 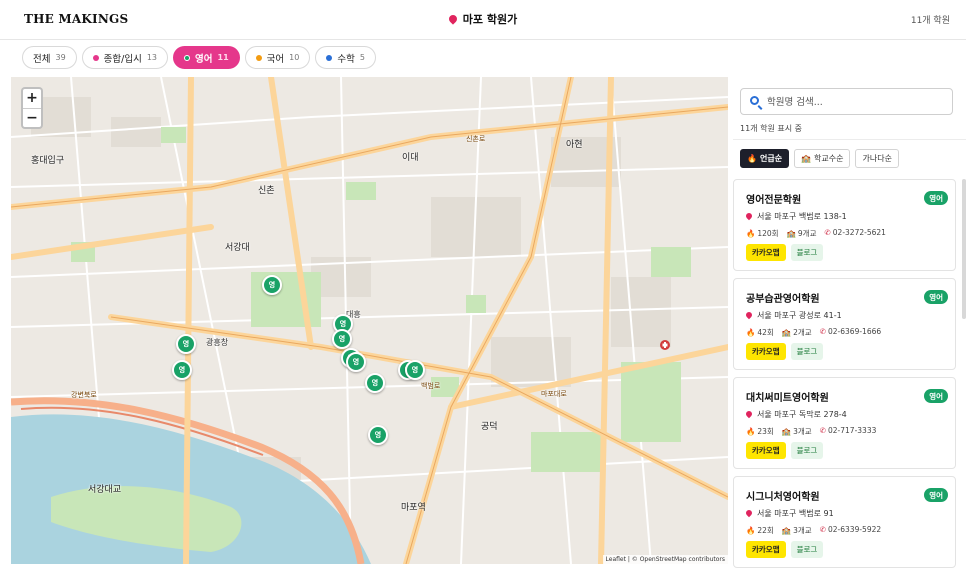 I want to click on location-title: 마포 학원가, so click(x=483, y=19).